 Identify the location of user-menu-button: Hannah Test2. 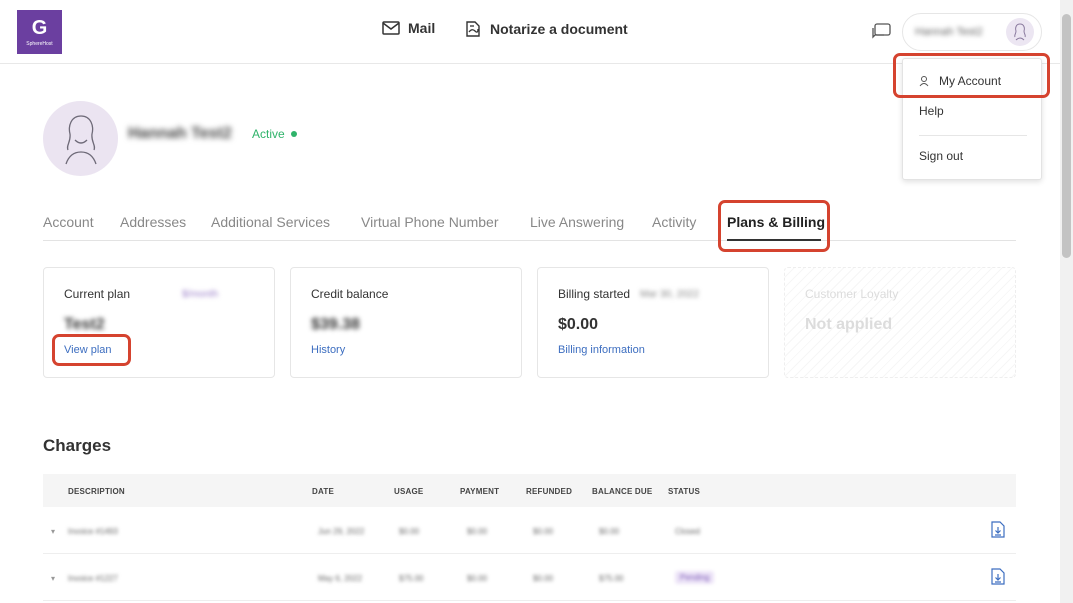
(972, 32).